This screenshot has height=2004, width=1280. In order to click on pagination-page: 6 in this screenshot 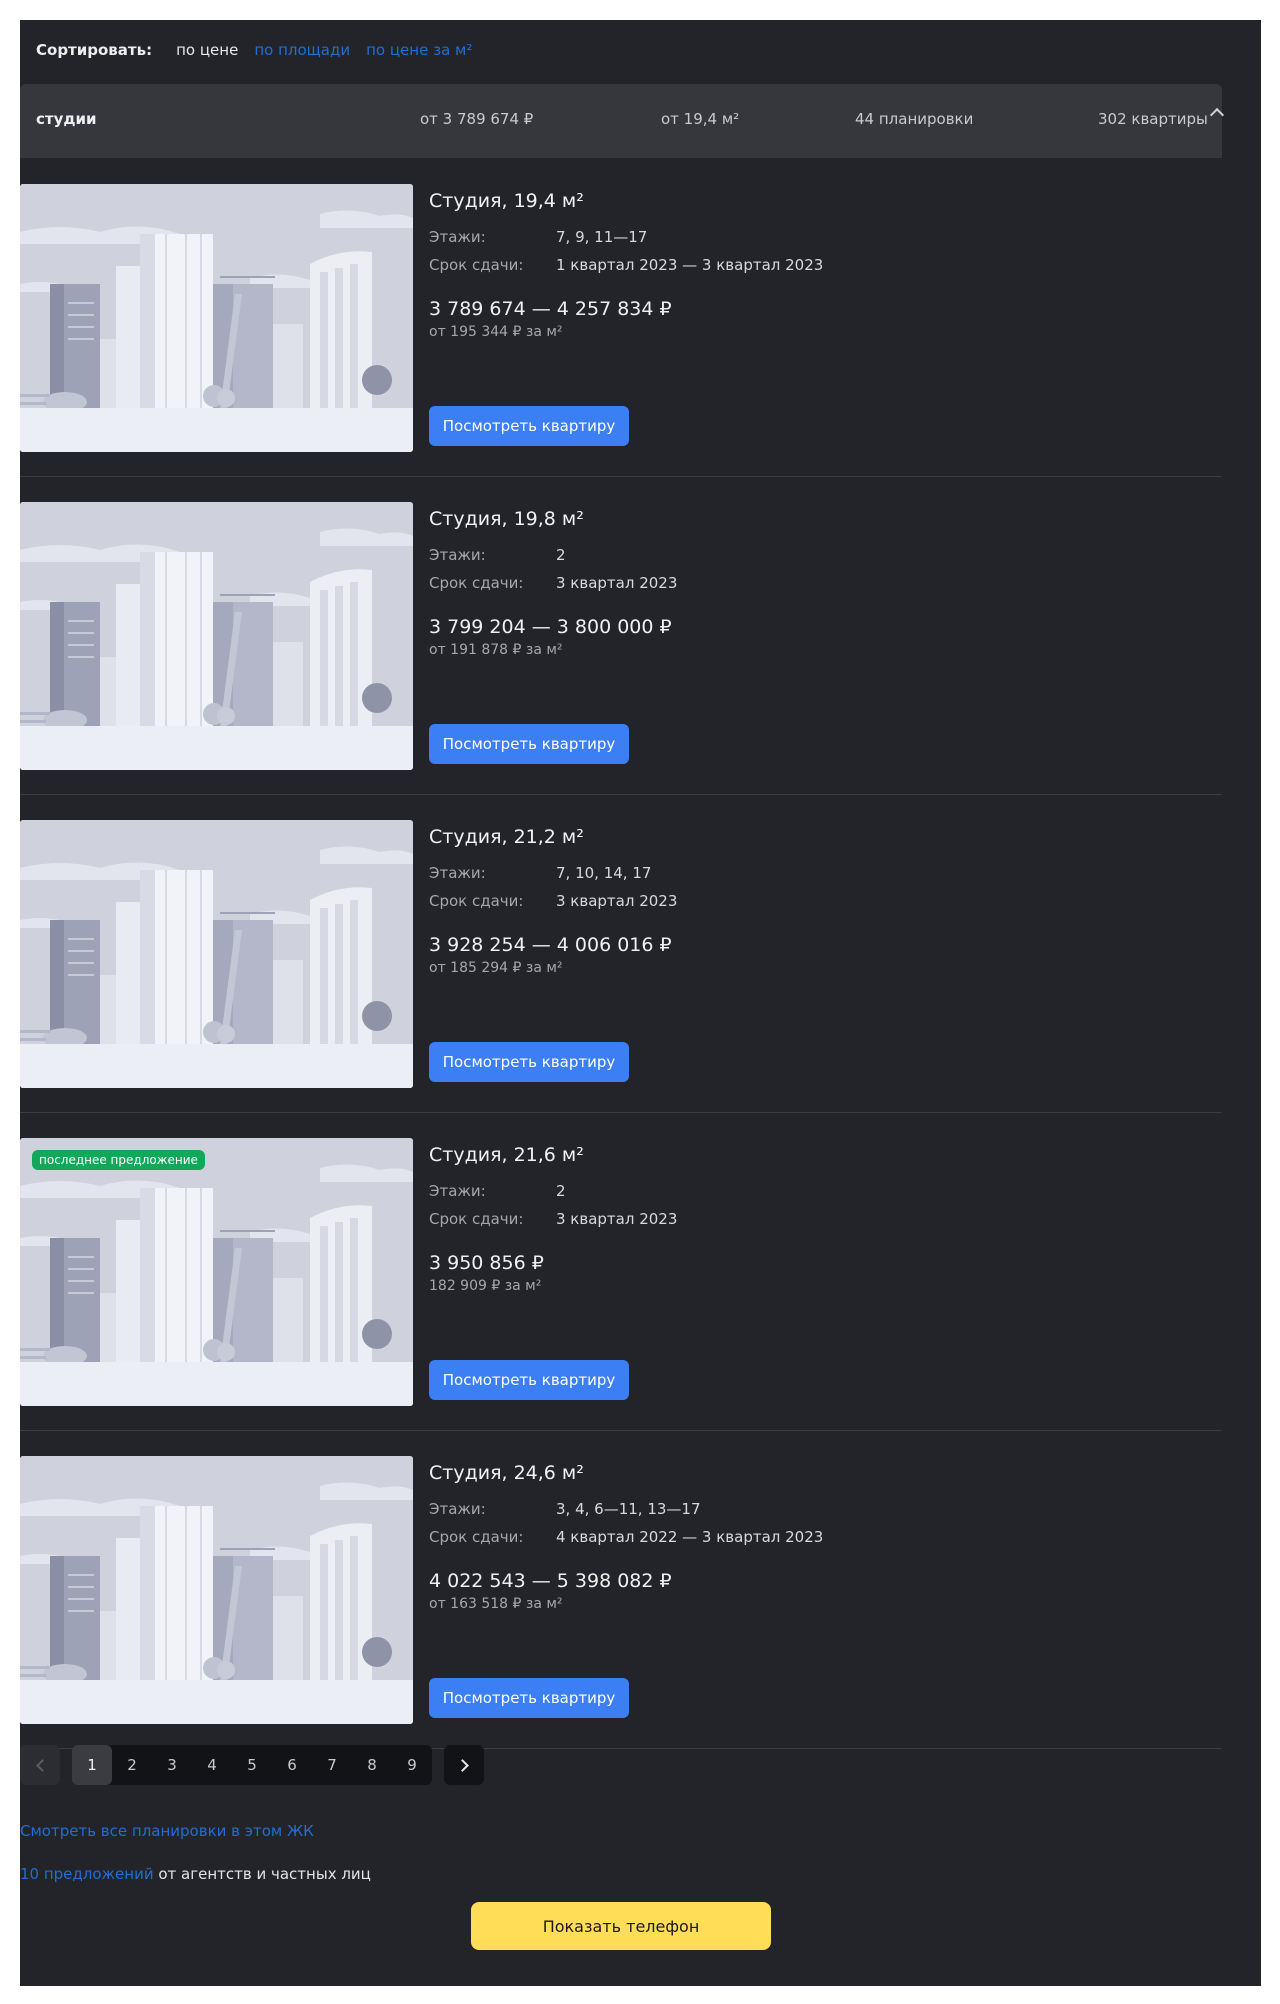, I will do `click(292, 1765)`.